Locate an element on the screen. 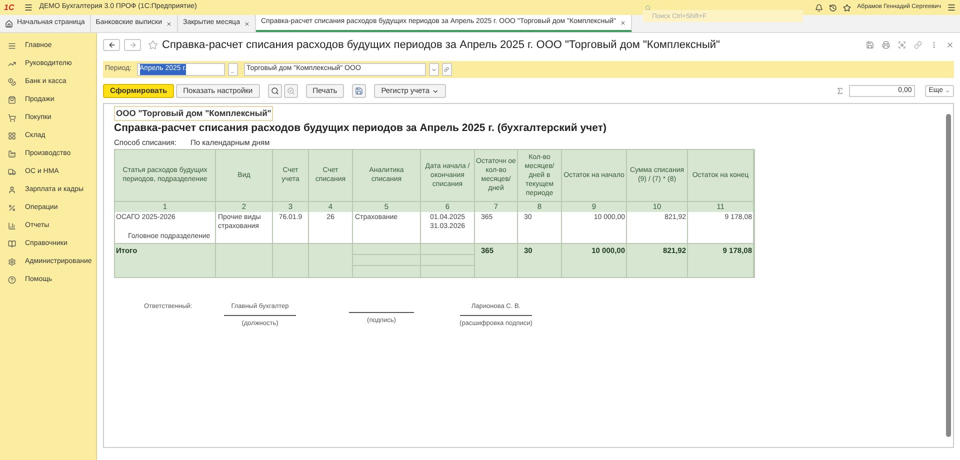 This screenshot has height=460, width=960. open-button is located at coordinates (447, 69).